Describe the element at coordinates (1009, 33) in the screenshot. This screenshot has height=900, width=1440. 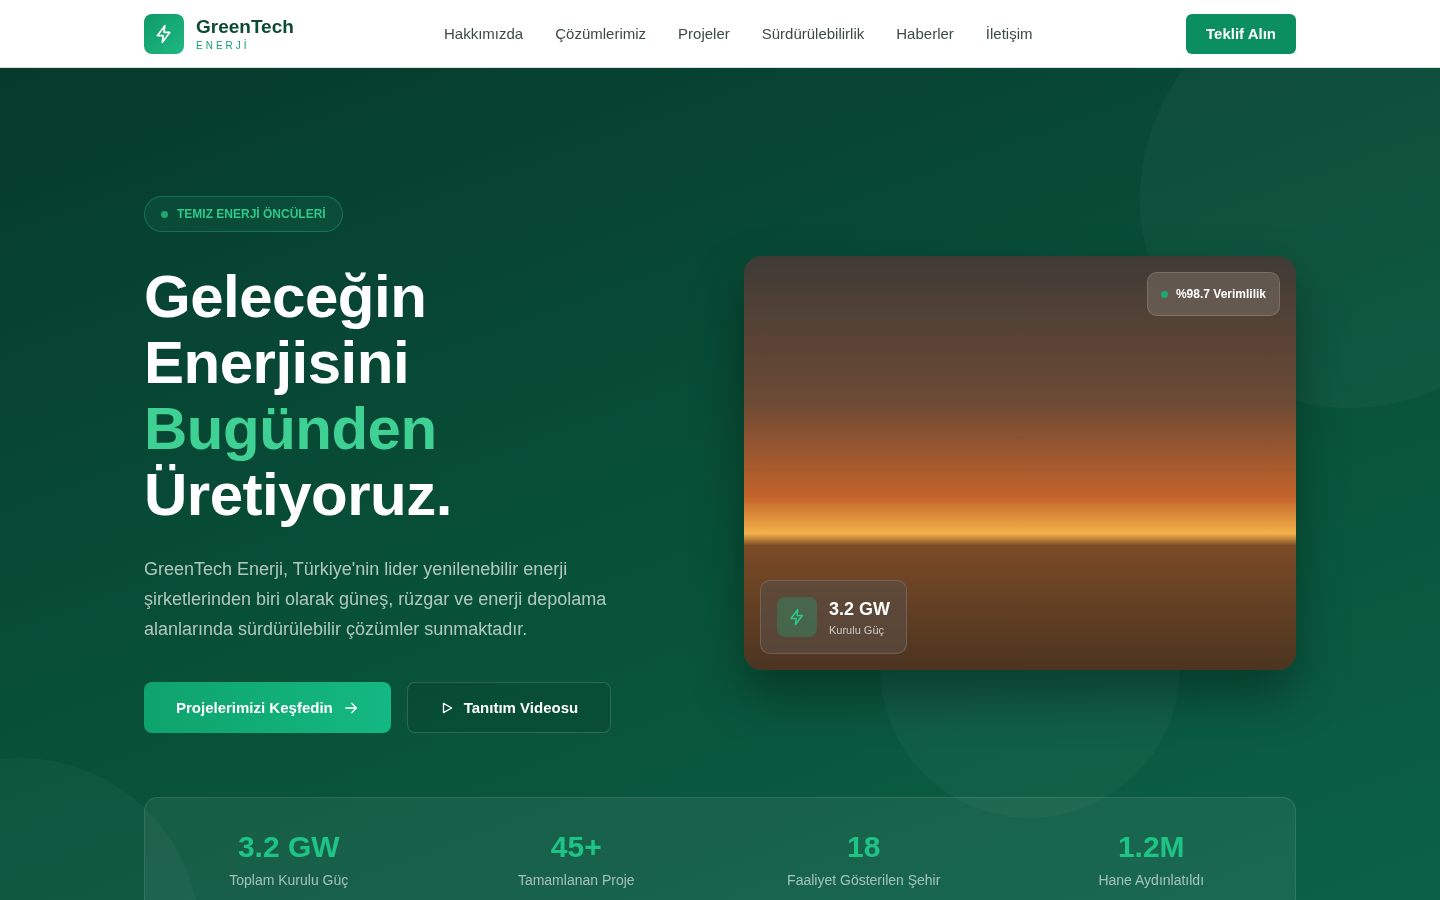
I see `nav-link: İletişim` at that location.